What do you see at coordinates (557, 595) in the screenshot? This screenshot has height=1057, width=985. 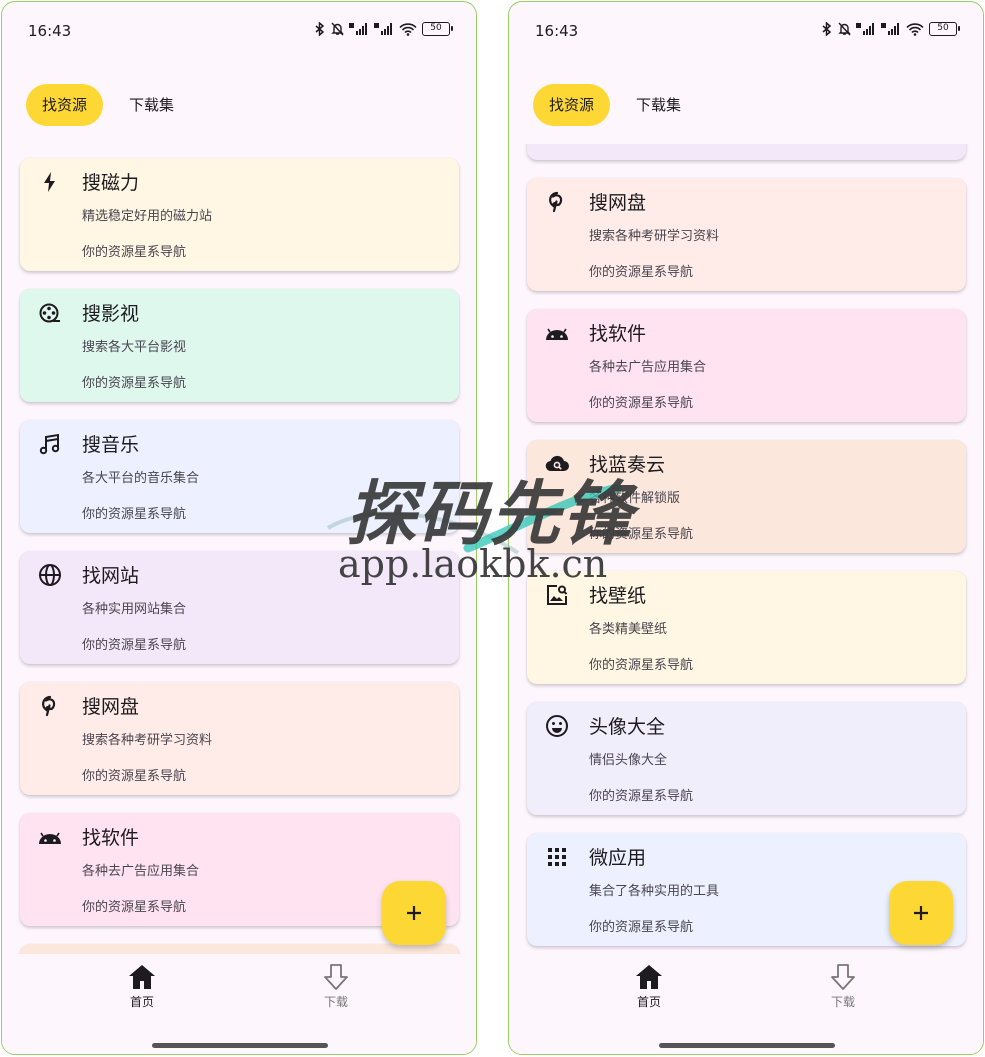 I see `image-search-icon` at bounding box center [557, 595].